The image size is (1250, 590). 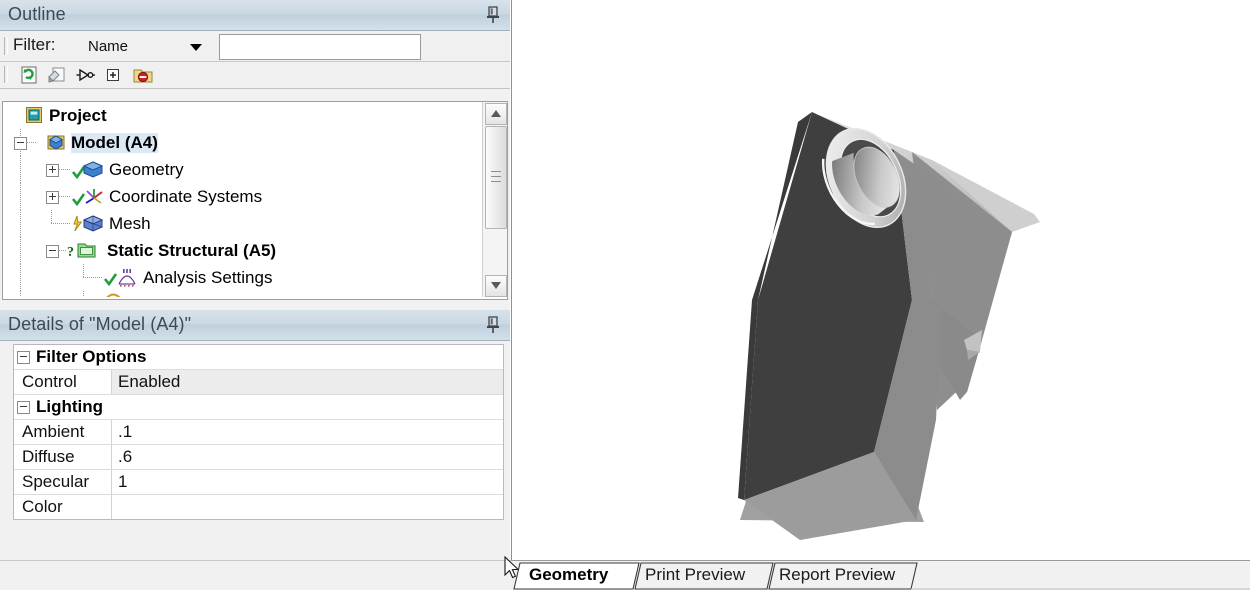 What do you see at coordinates (496, 177) in the screenshot?
I see `scrollbar-thumb` at bounding box center [496, 177].